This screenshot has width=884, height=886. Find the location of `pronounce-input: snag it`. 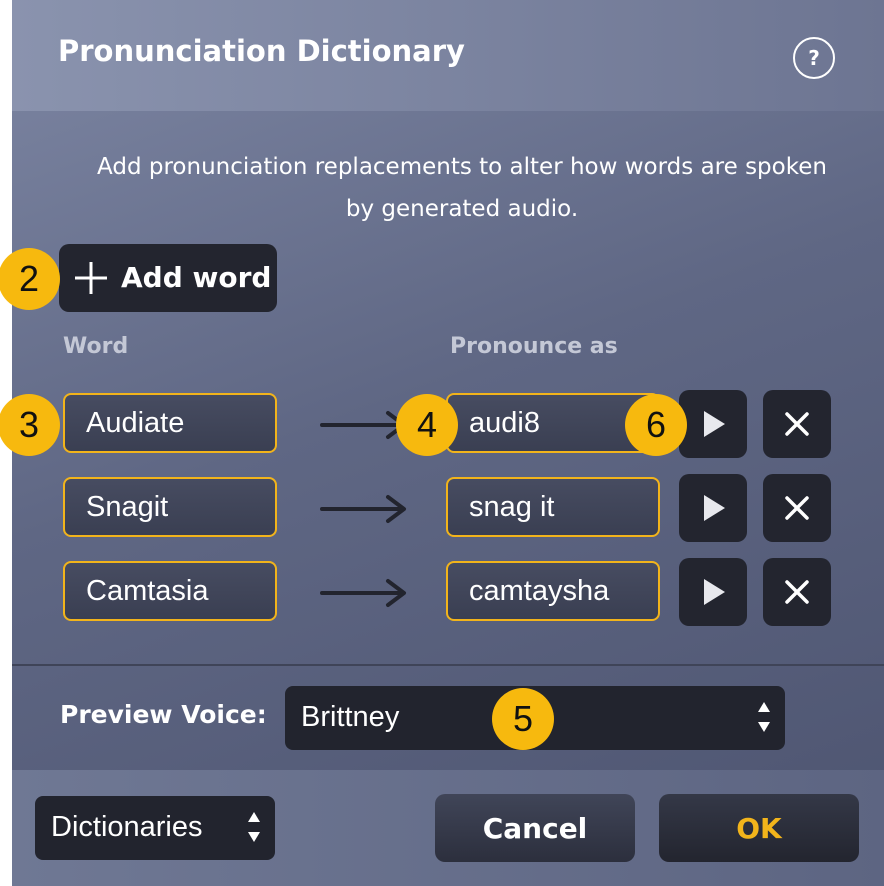

pronounce-input: snag it is located at coordinates (553, 507).